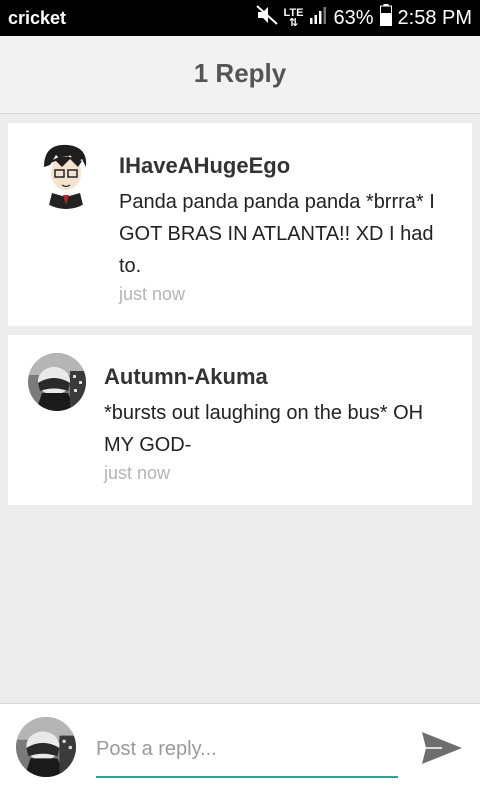 This screenshot has height=792, width=480. I want to click on send-icon, so click(442, 748).